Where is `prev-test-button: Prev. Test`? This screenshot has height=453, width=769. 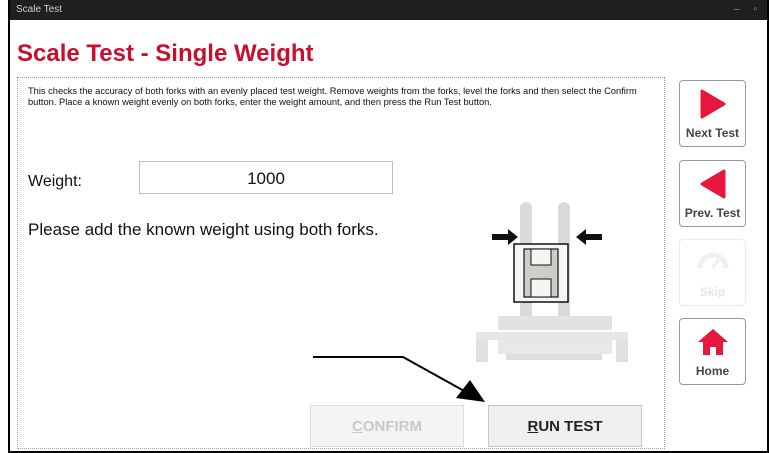
prev-test-button: Prev. Test is located at coordinates (712, 193).